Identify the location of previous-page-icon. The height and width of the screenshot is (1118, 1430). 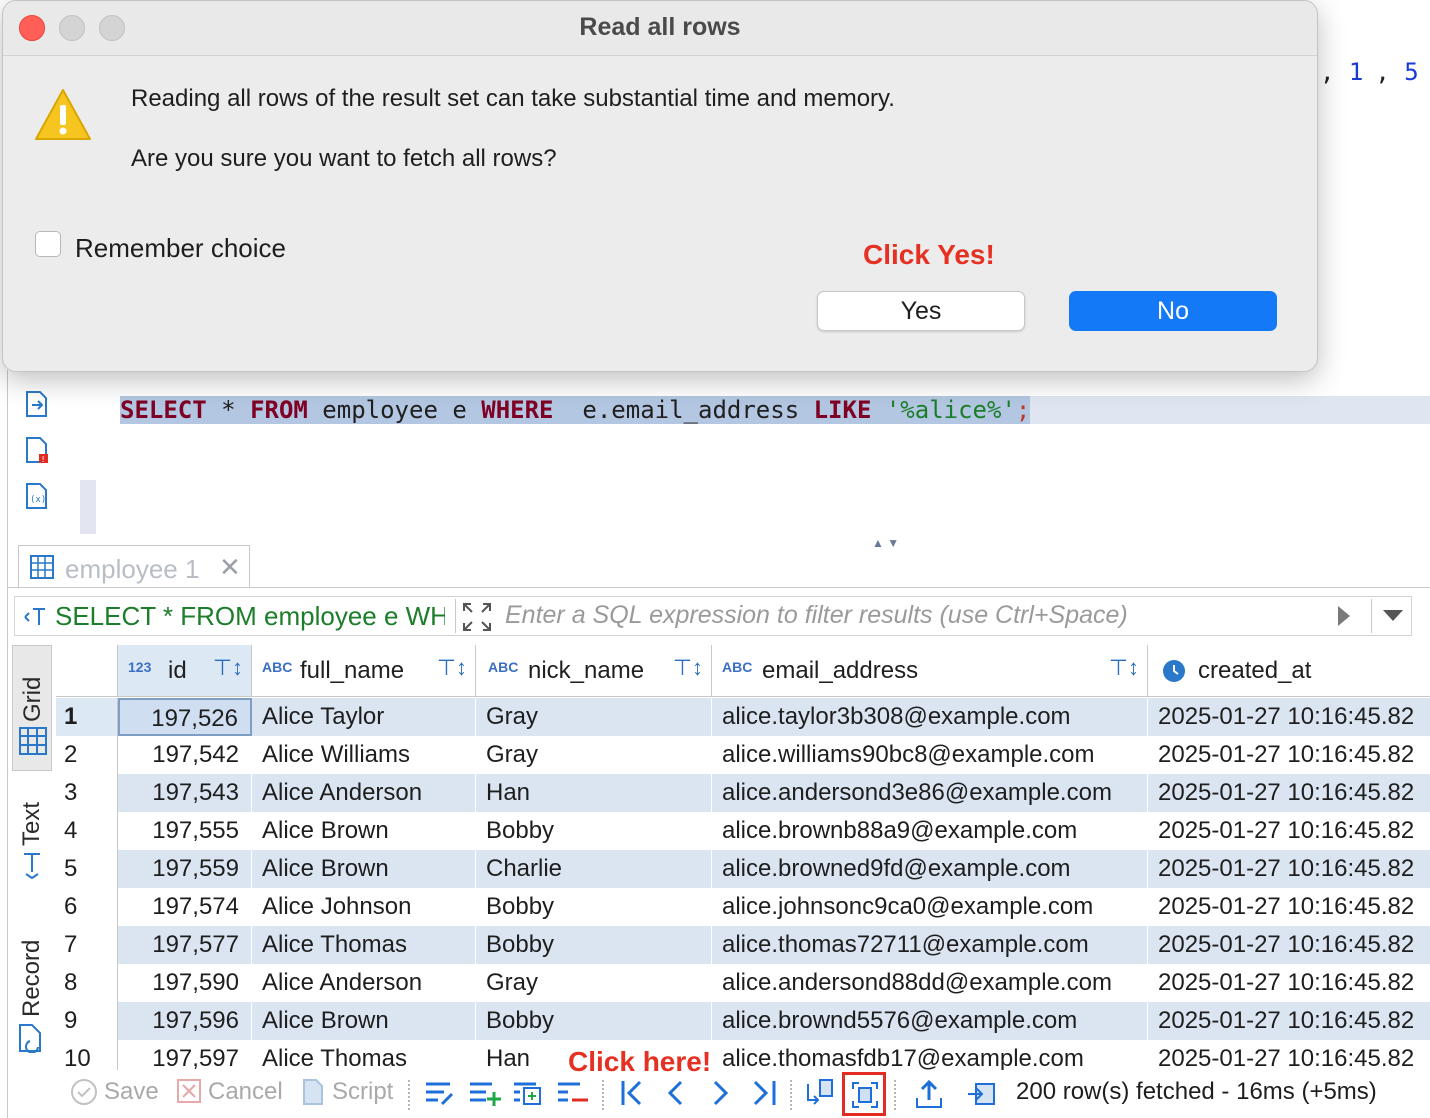
(675, 1094).